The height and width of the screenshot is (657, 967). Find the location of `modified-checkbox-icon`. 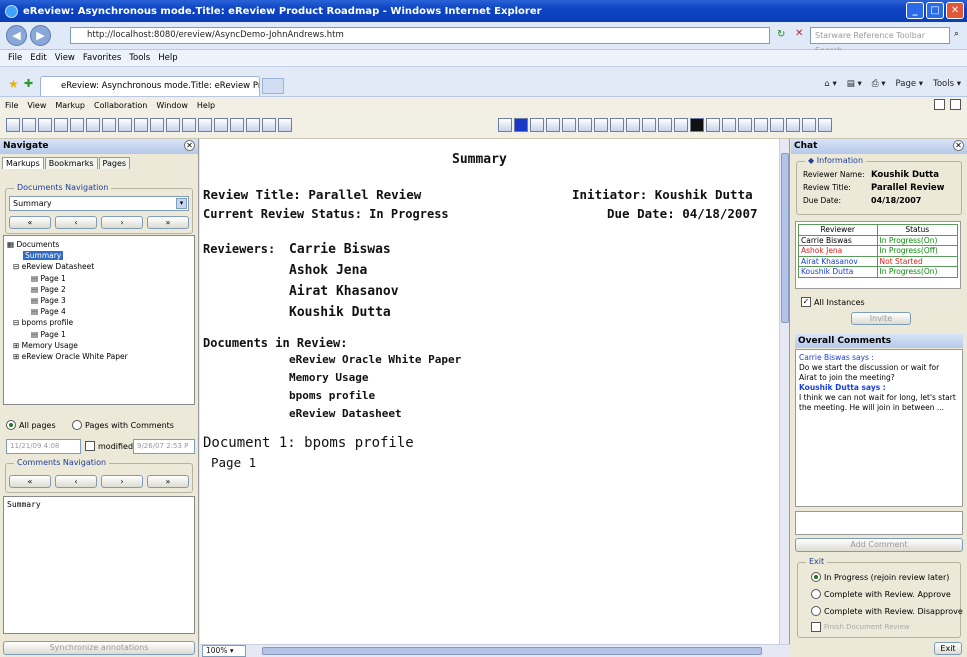

modified-checkbox-icon is located at coordinates (90, 446).